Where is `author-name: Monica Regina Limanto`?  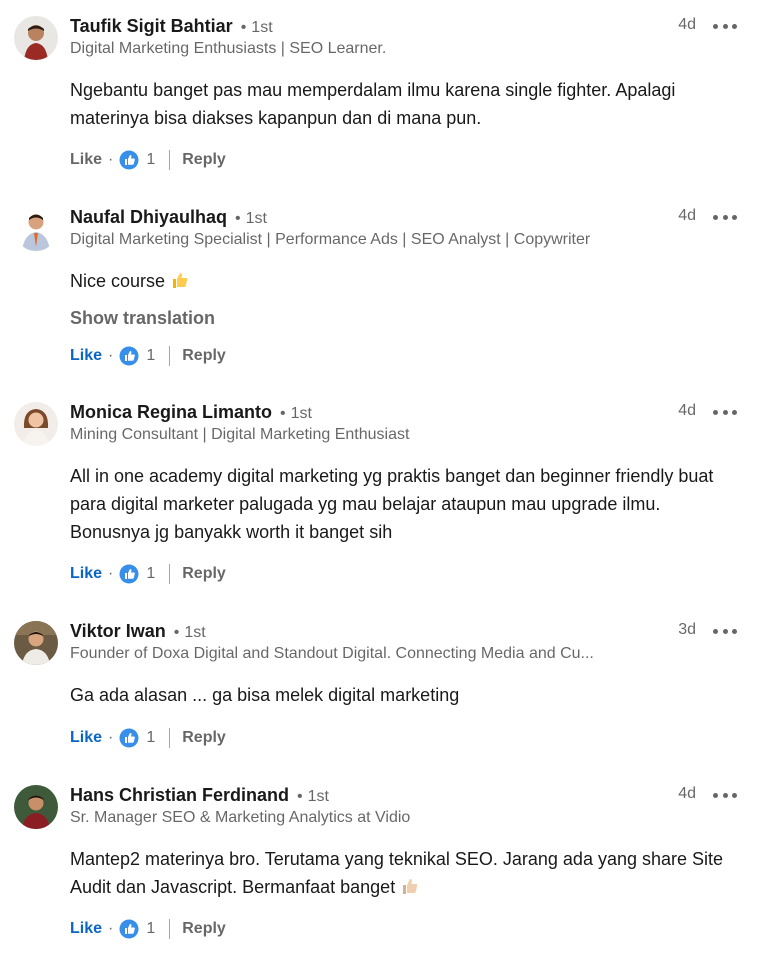
author-name: Monica Regina Limanto is located at coordinates (171, 412).